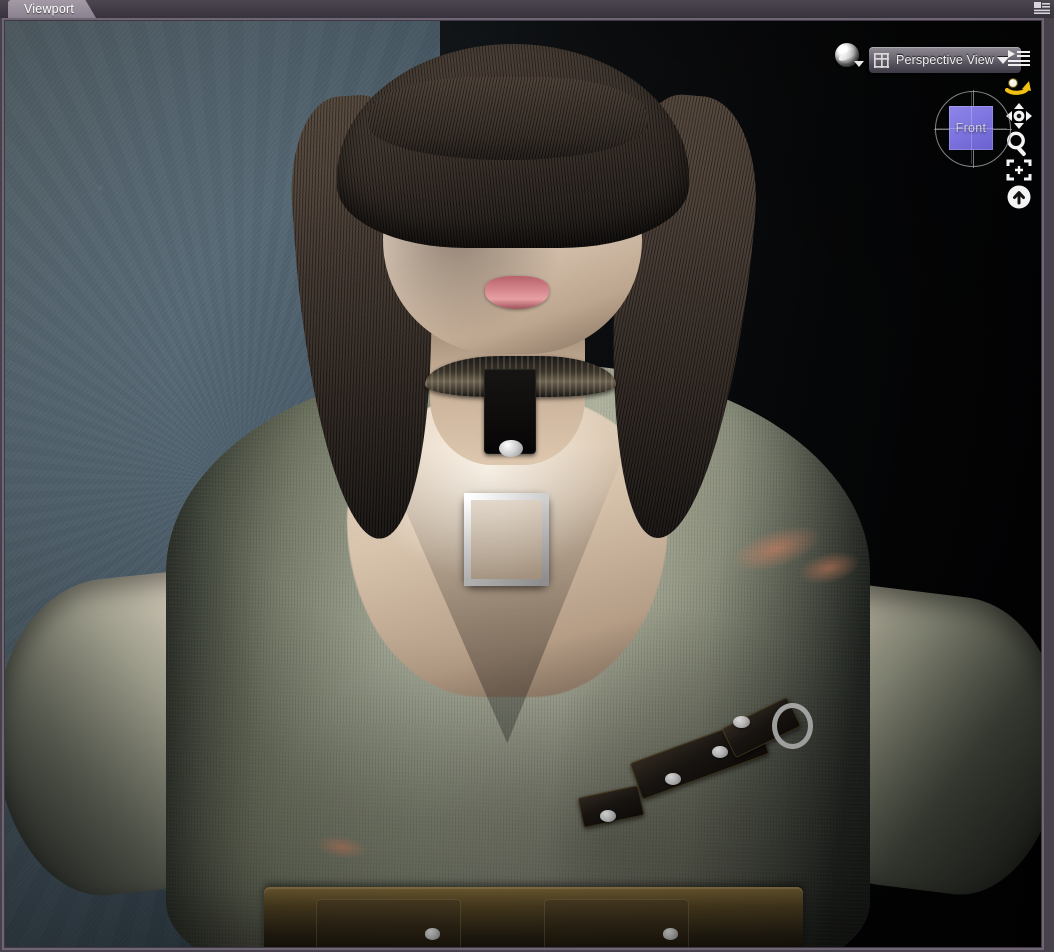  I want to click on view-cube-label: Front, so click(971, 128).